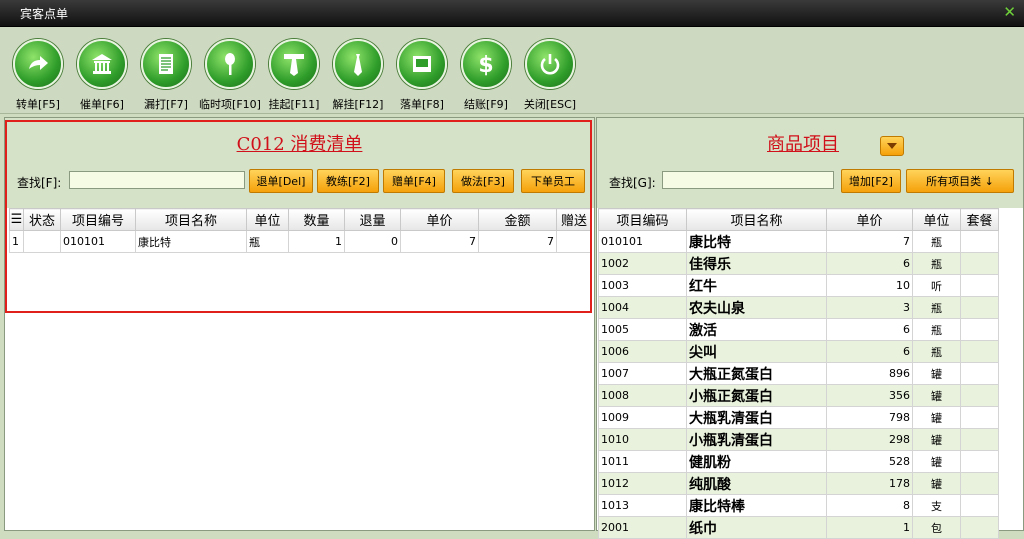 The image size is (1024, 539). Describe the element at coordinates (642, 439) in the screenshot. I see `product-code: 1010` at that location.